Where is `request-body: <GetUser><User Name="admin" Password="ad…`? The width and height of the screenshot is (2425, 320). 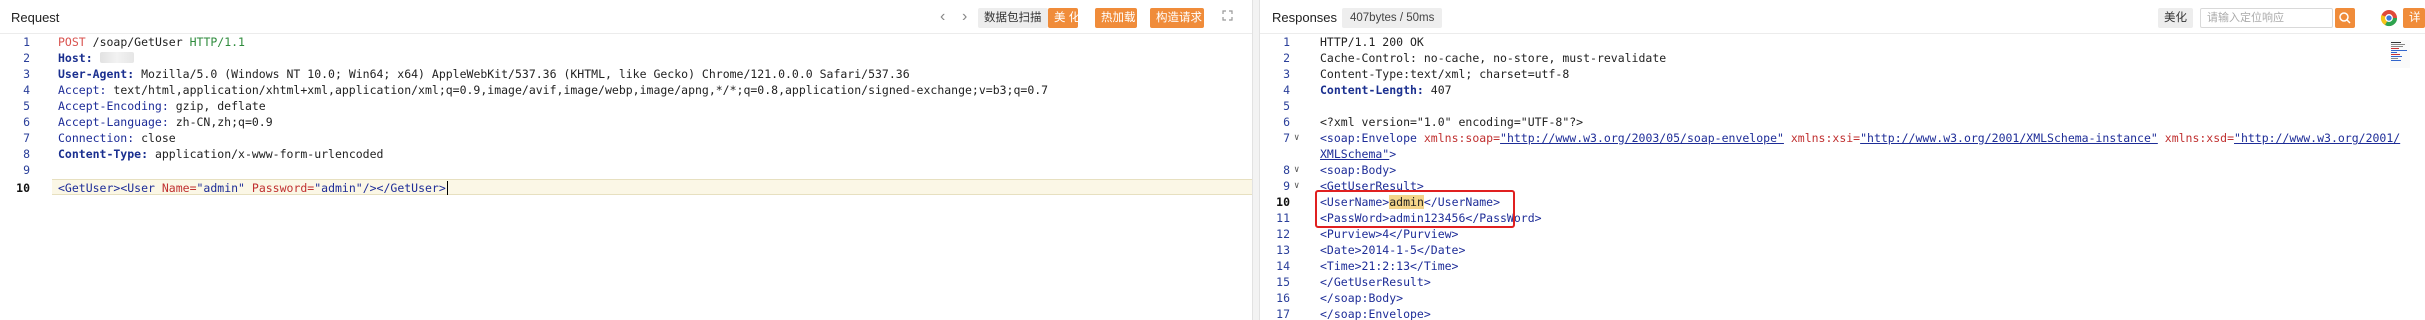
request-body: <GetUser><User Name="admin" Password="ad… is located at coordinates (253, 188).